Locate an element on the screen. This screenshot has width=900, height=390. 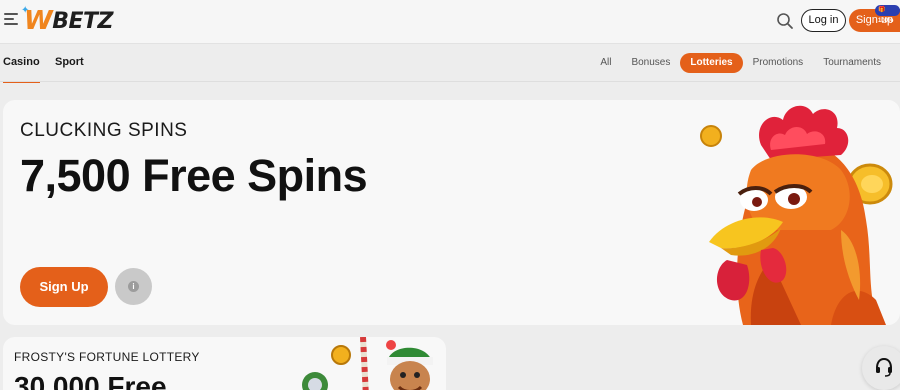
search-icon is located at coordinates (785, 21).